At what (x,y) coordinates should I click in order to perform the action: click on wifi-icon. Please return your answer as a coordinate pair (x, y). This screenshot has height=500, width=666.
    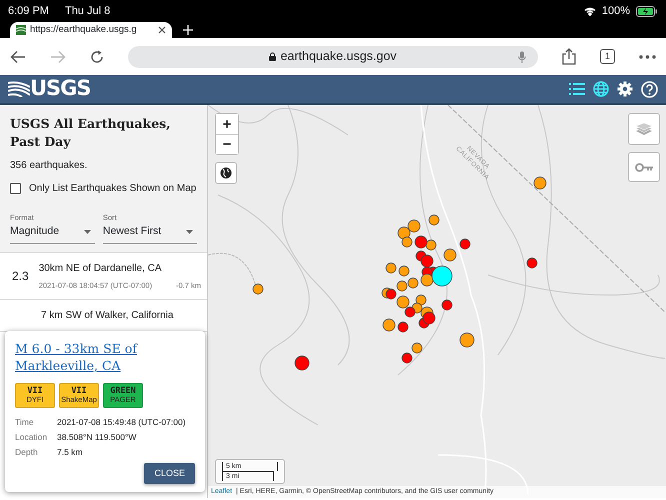
    Looking at the image, I should click on (590, 11).